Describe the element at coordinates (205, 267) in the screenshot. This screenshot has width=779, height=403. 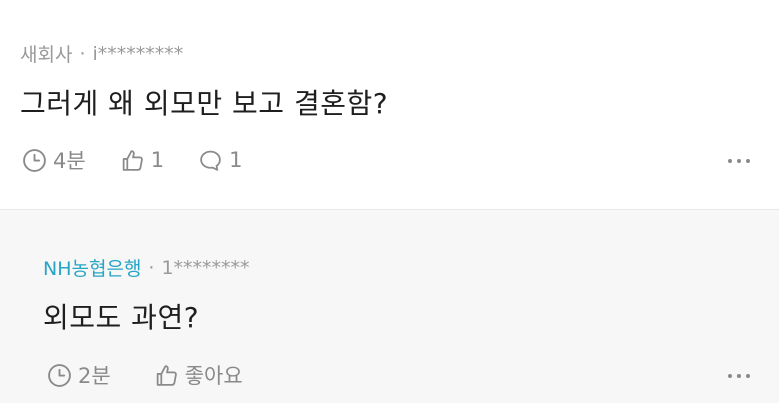
I see `reply-user-id: 1********` at that location.